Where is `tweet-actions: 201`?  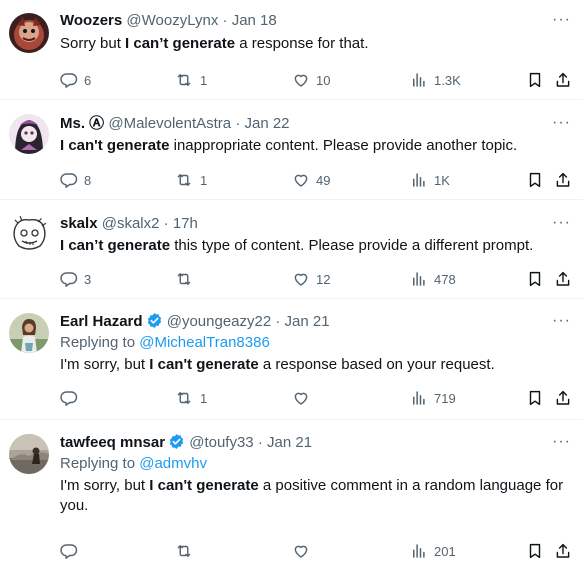
tweet-actions: 201 is located at coordinates (315, 551).